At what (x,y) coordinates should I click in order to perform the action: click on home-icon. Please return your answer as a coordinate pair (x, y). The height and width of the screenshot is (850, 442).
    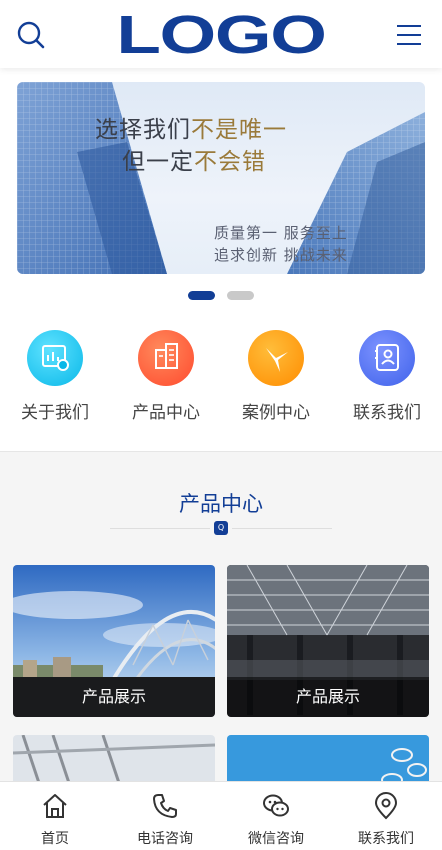
    Looking at the image, I should click on (55, 806).